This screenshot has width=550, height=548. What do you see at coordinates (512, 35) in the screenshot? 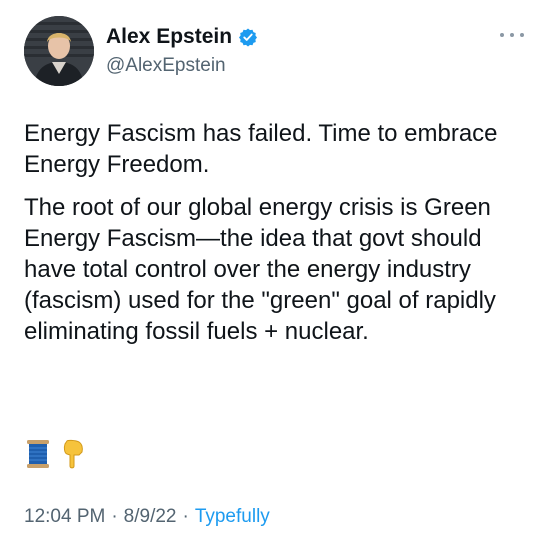
I see `more-options-icon` at bounding box center [512, 35].